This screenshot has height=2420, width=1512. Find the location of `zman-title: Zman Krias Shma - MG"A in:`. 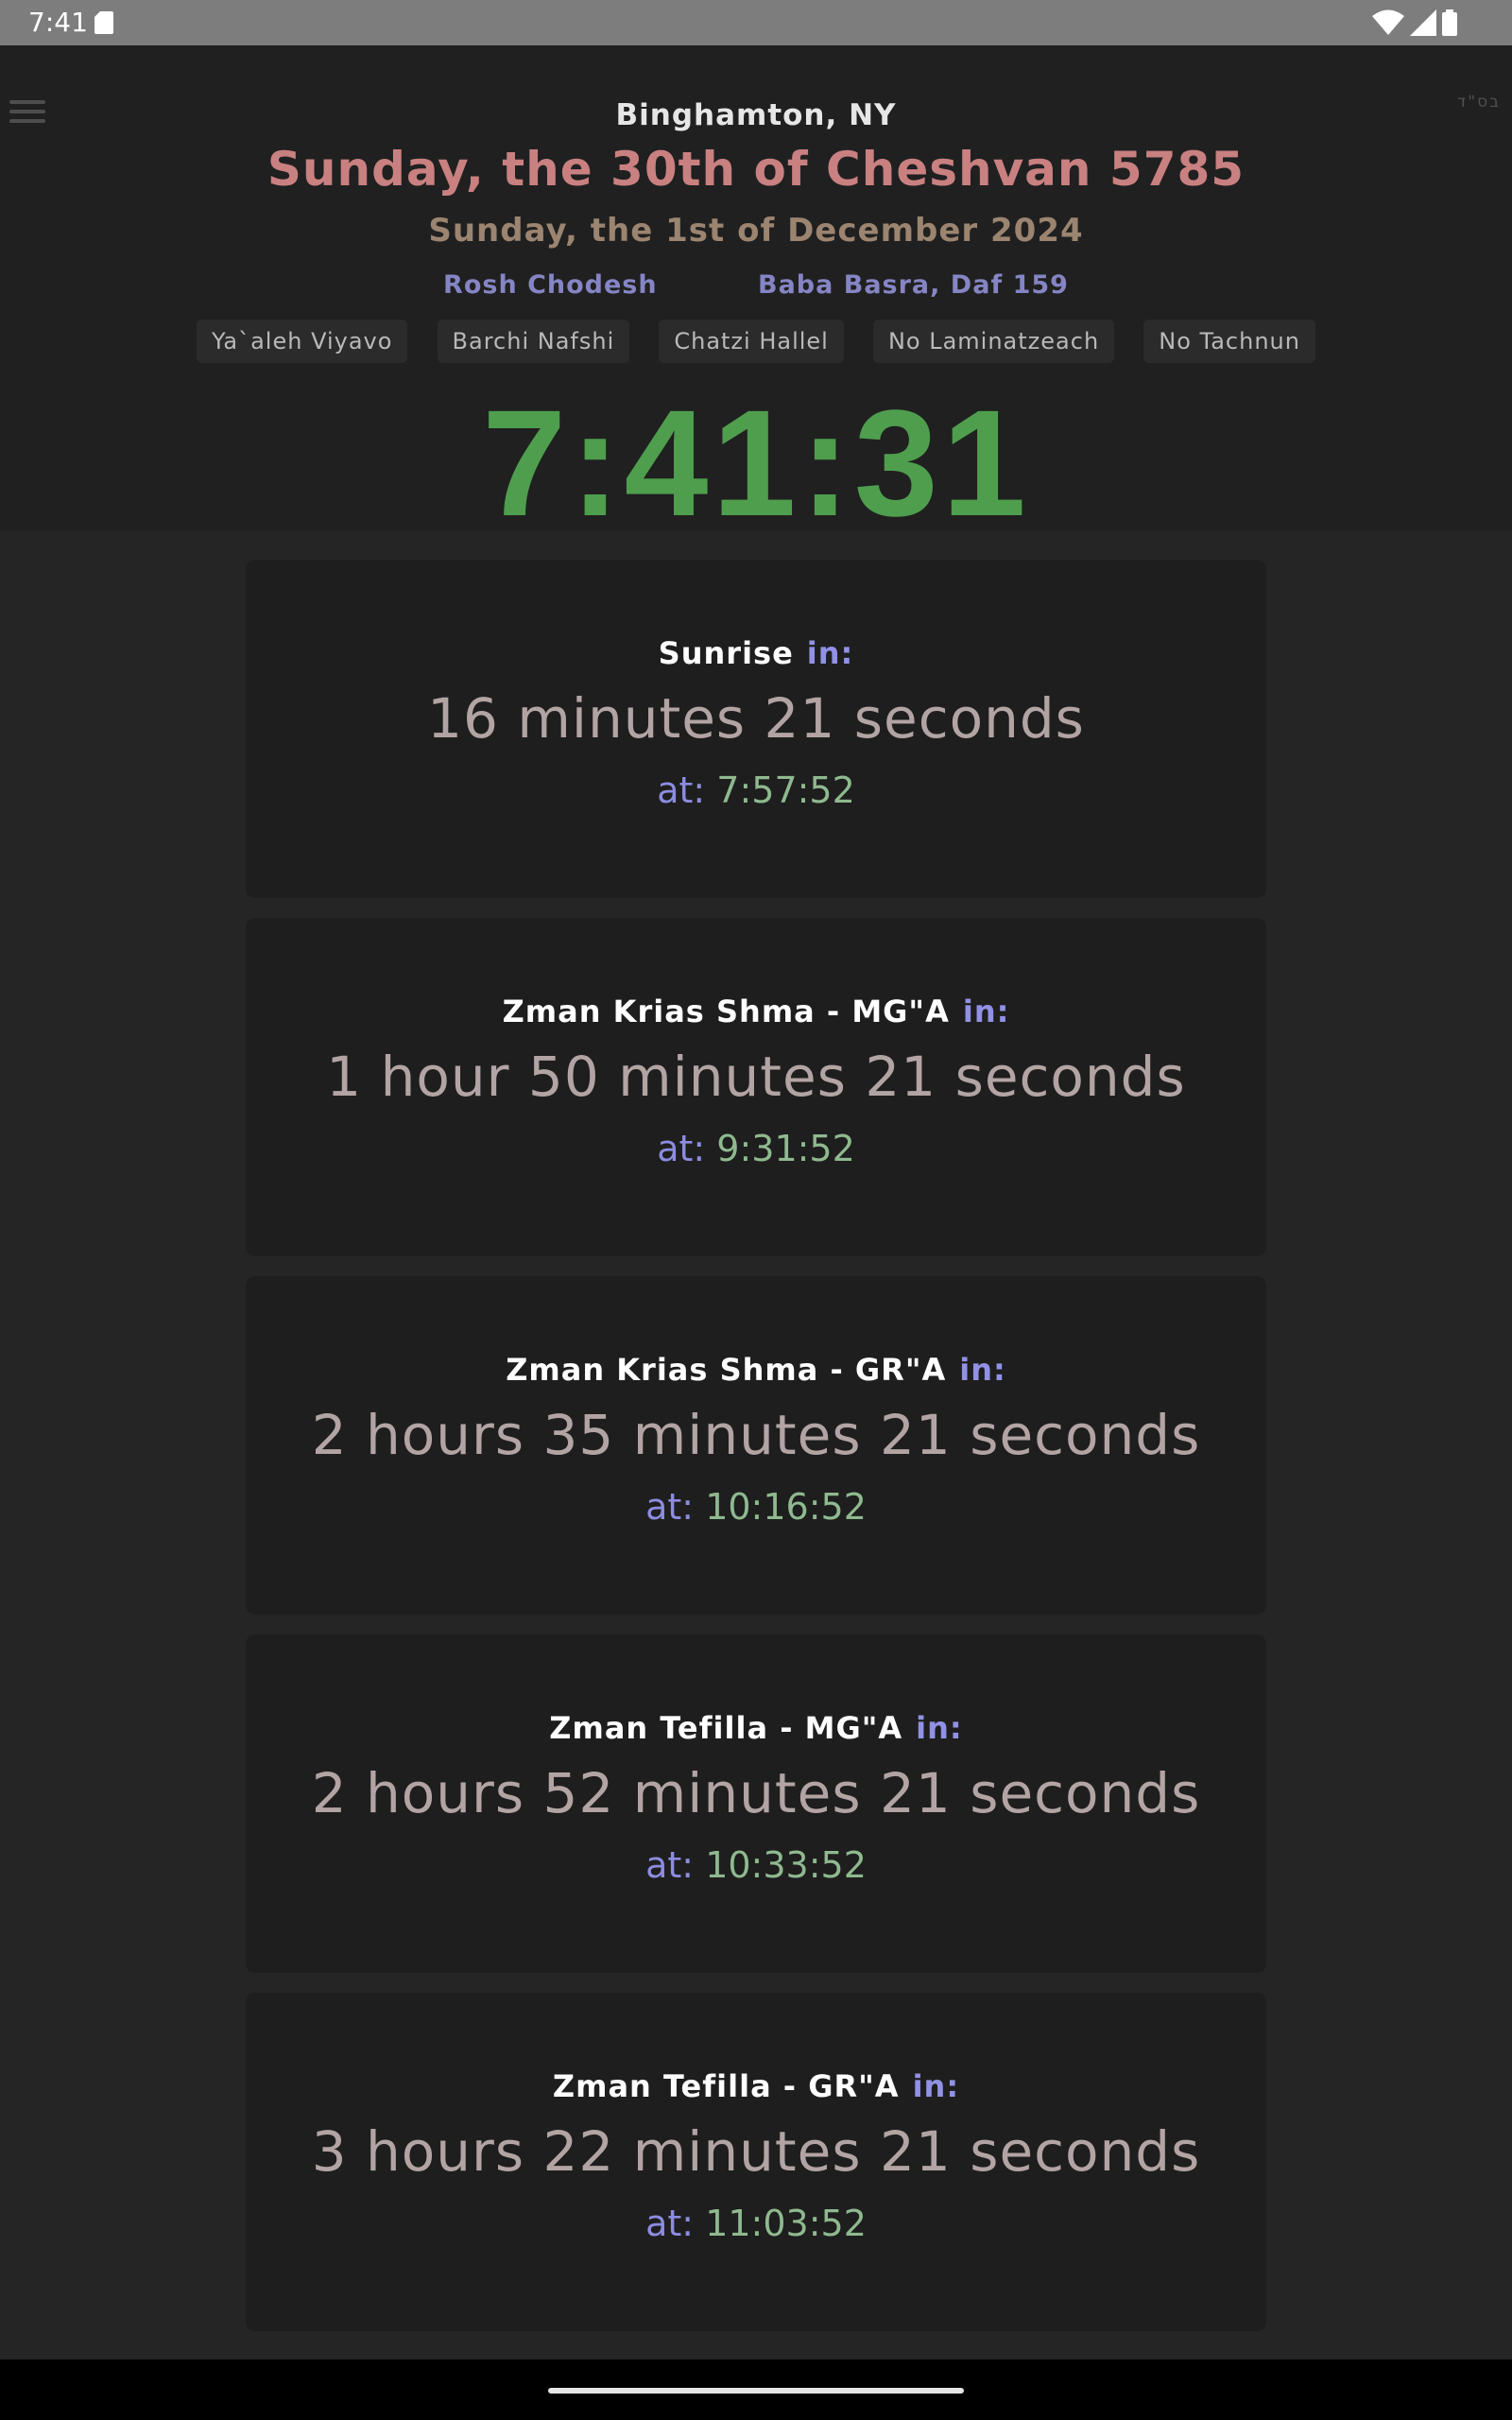

zman-title: Zman Krias Shma - MG"A in: is located at coordinates (756, 1012).